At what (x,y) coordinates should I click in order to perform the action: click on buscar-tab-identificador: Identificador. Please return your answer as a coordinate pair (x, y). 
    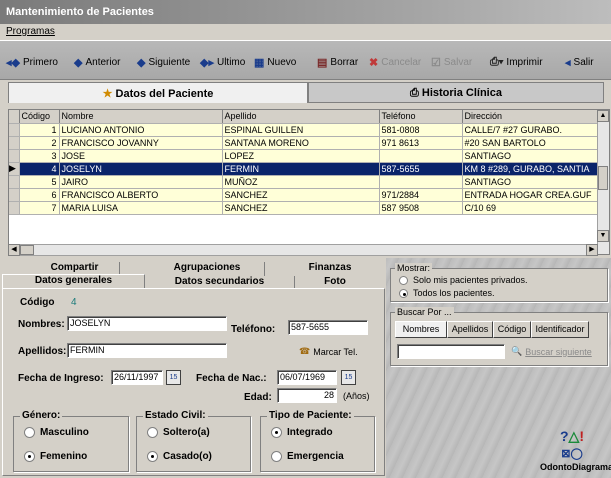
    Looking at the image, I should click on (560, 329).